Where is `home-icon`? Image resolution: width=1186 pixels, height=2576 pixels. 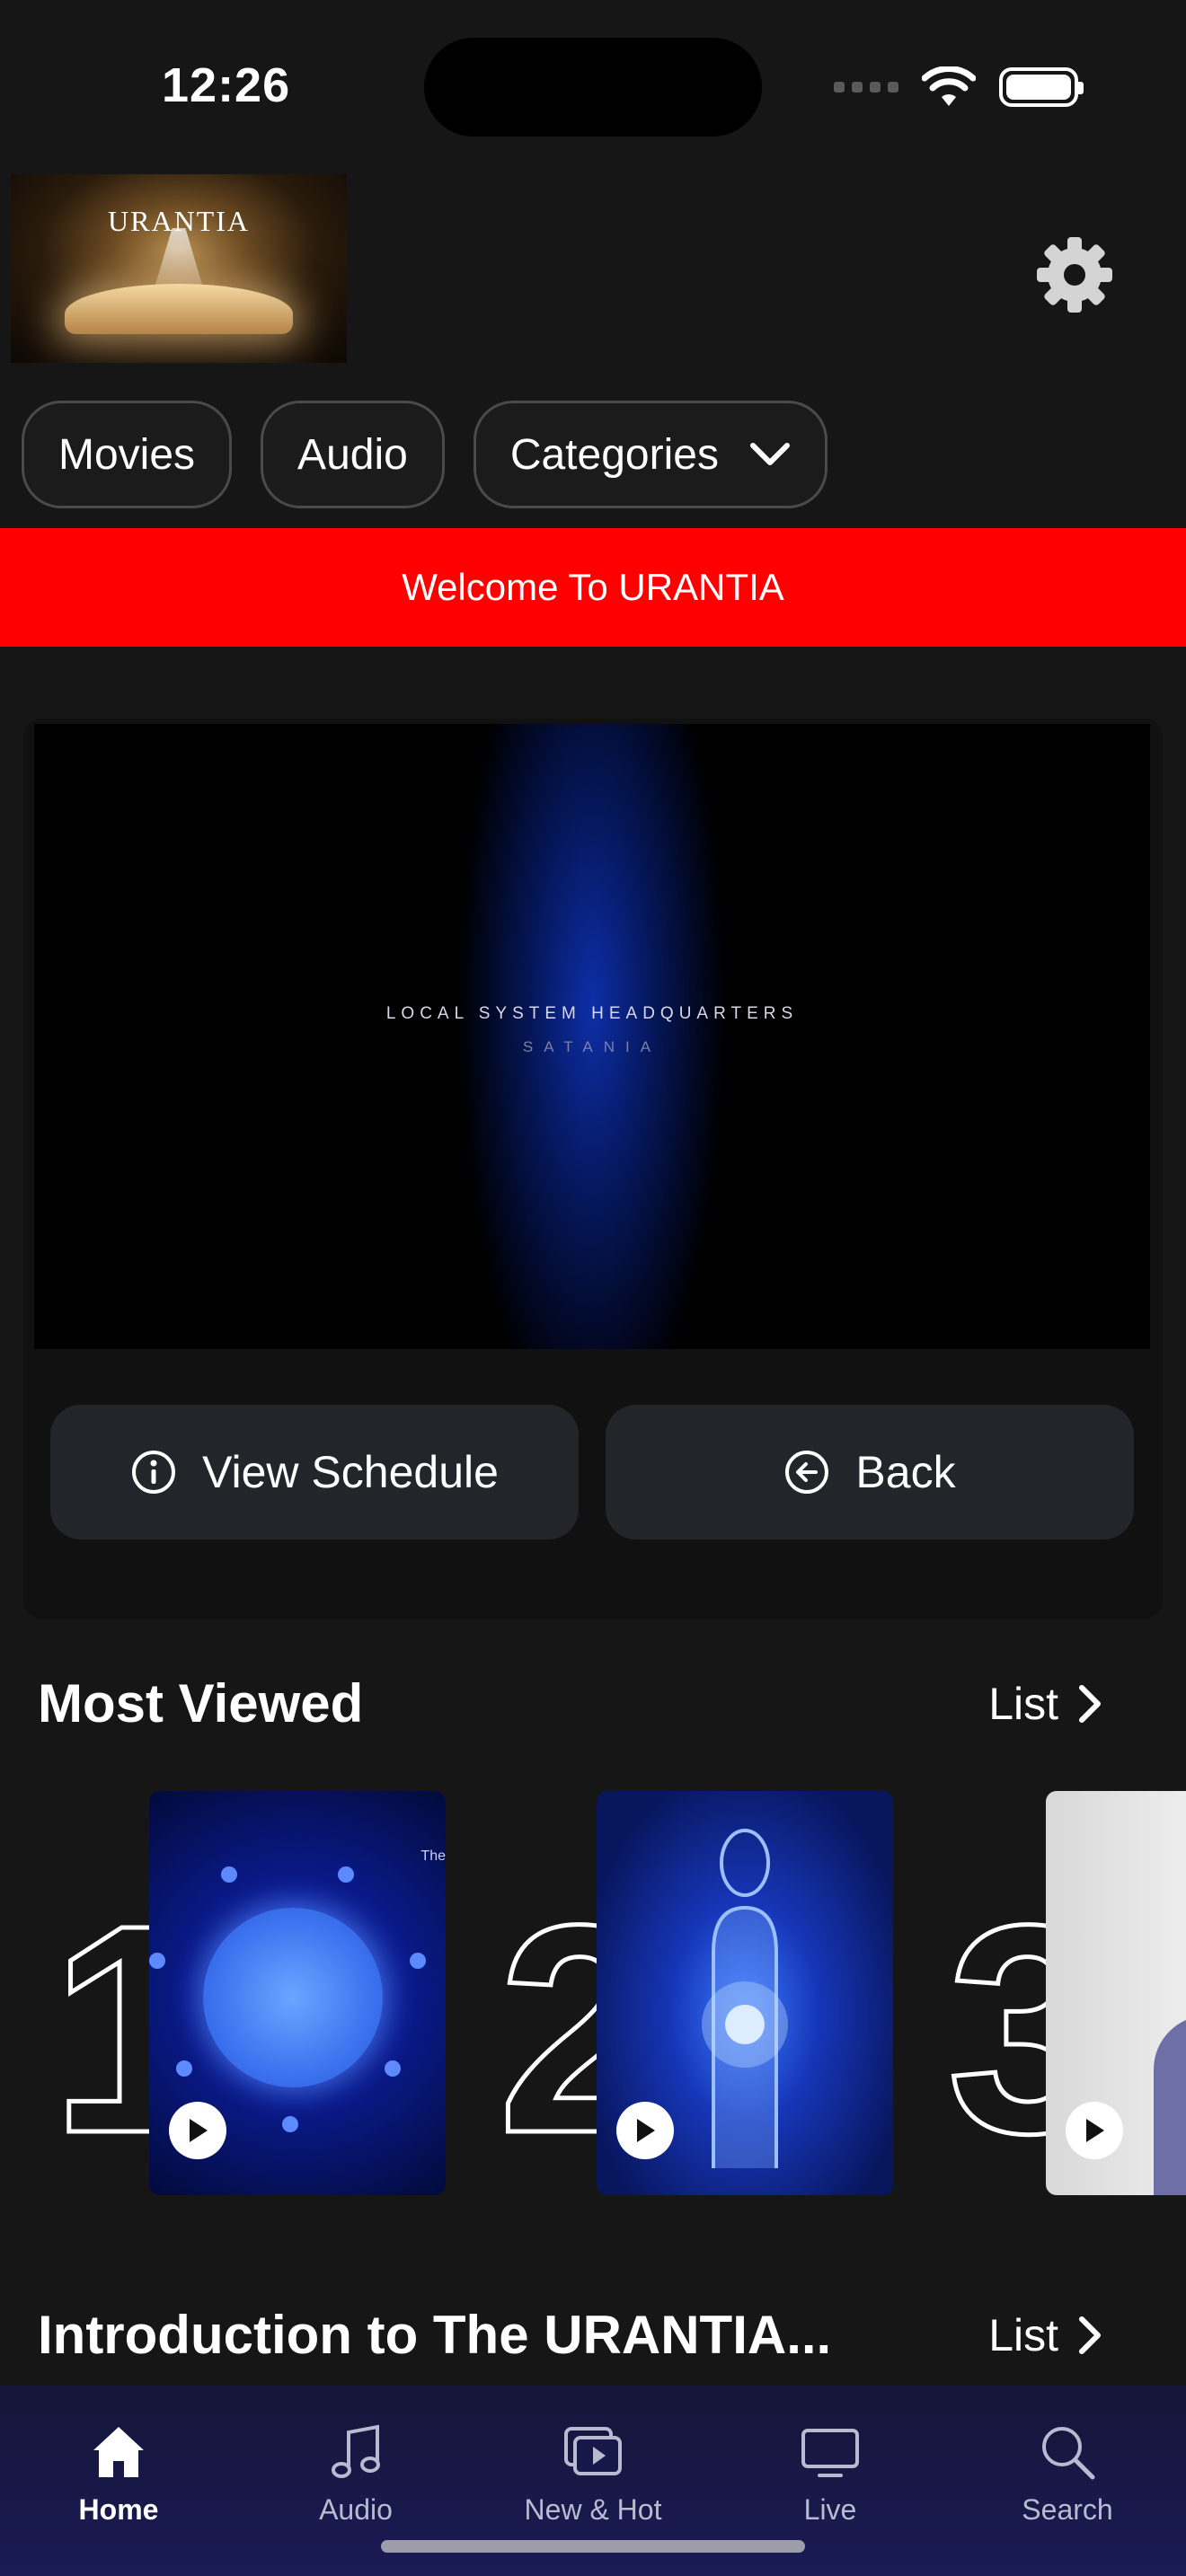 home-icon is located at coordinates (118, 2452).